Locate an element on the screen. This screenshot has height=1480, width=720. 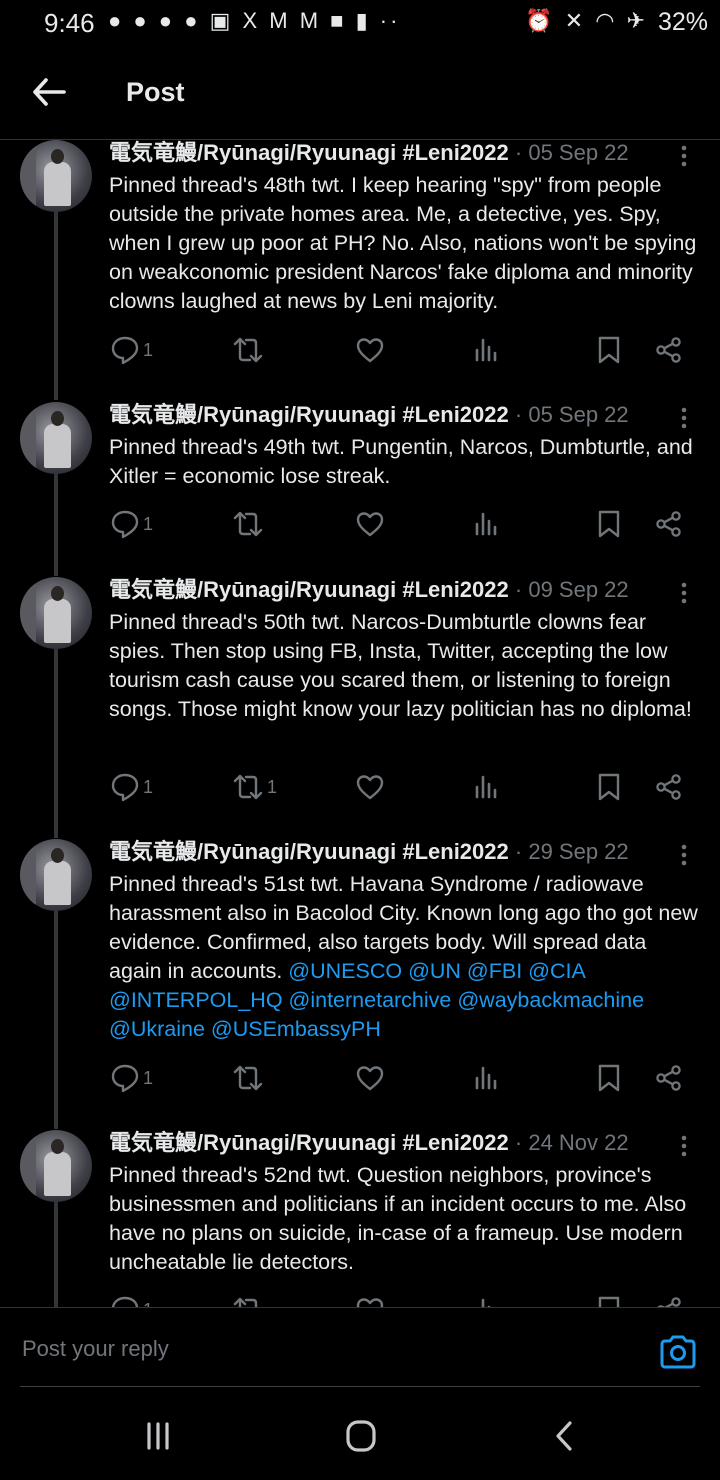
repost-button: 1 is located at coordinates (254, 787).